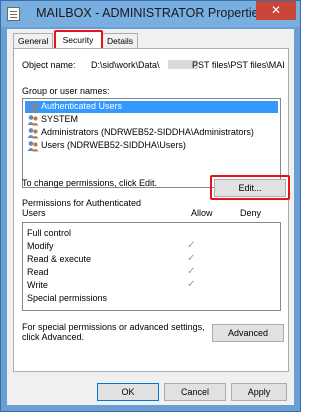 The width and height of the screenshot is (320, 412). What do you see at coordinates (195, 392) in the screenshot?
I see `cancel-button: Cancel` at bounding box center [195, 392].